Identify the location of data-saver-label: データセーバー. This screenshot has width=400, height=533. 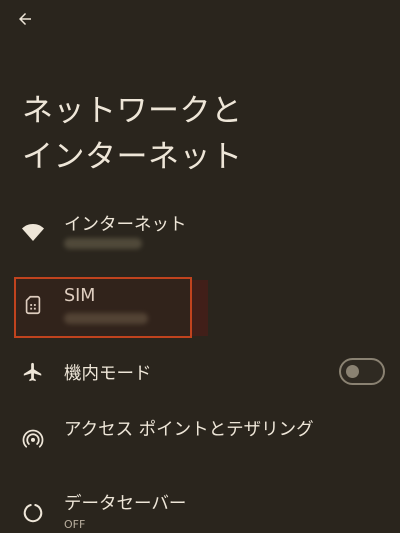
(125, 504).